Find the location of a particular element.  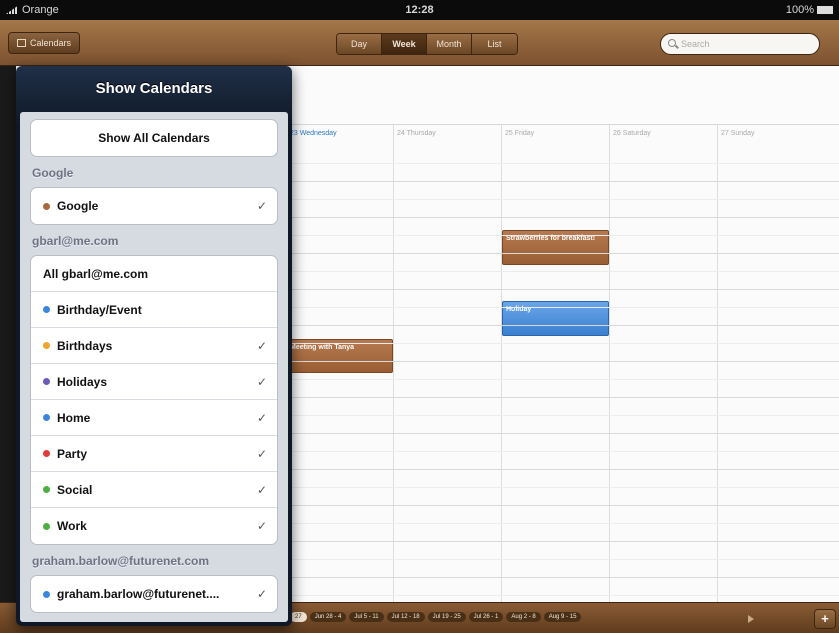

calendar-name: Work is located at coordinates (72, 526).